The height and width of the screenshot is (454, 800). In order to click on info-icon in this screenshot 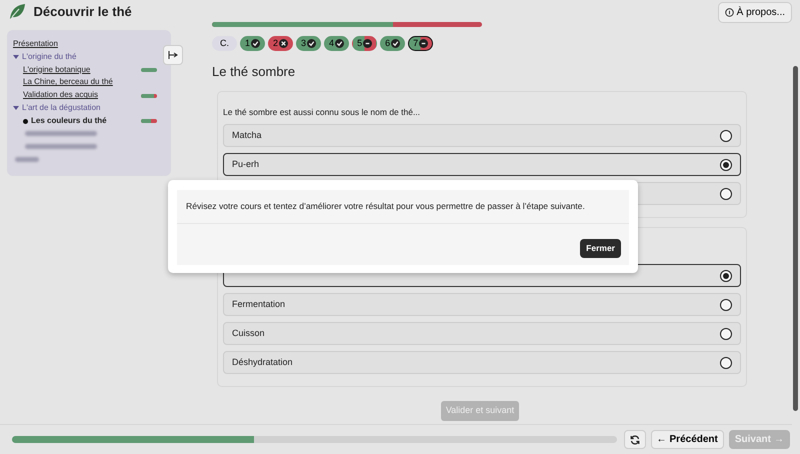, I will do `click(729, 12)`.